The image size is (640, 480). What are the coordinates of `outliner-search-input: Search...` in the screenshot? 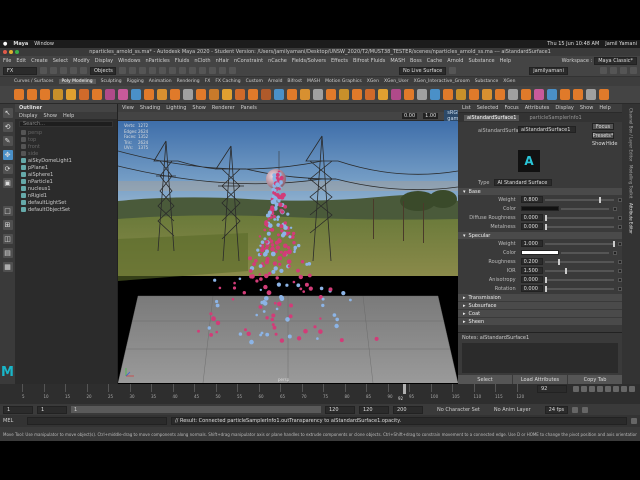 It's located at (66, 124).